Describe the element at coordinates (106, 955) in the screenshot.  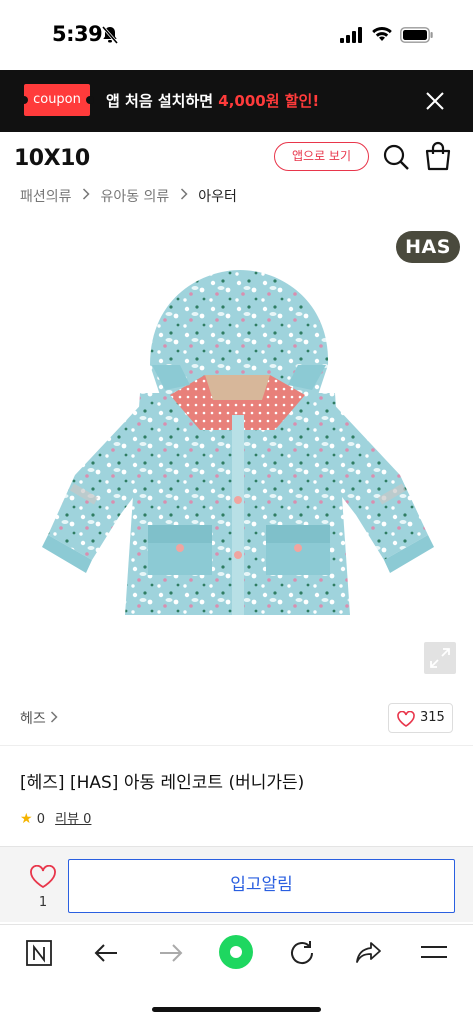
I see `back-arrow-icon` at that location.